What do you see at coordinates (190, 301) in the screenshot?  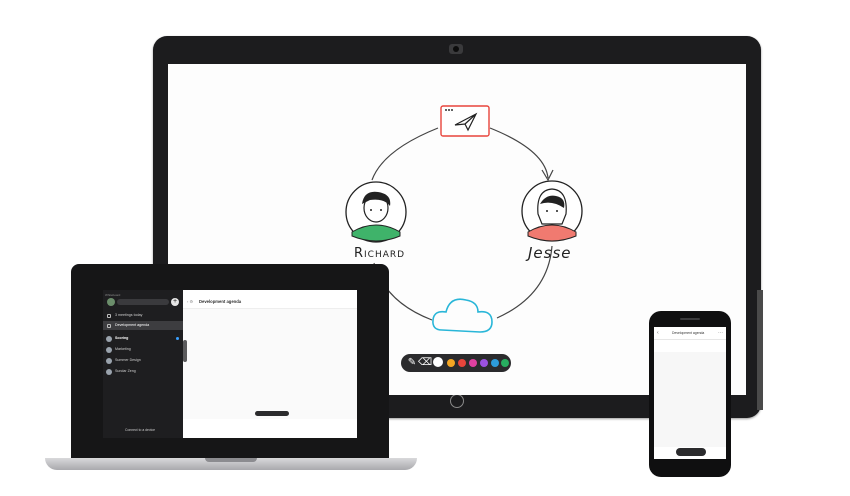 I see `back-icon: ‹ ⚙` at bounding box center [190, 301].